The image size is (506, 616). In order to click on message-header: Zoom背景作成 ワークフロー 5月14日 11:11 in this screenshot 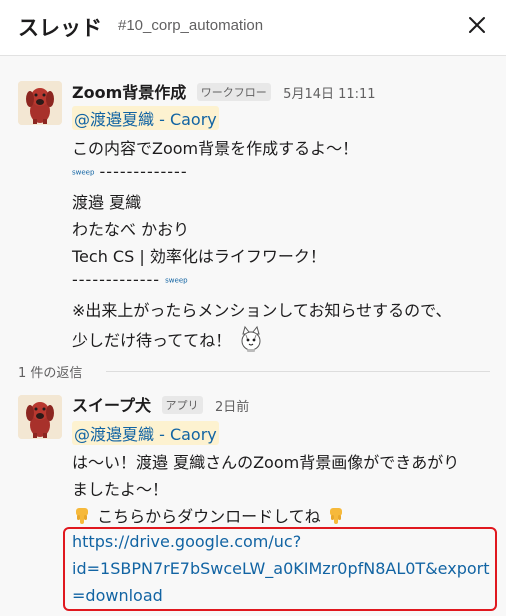, I will do `click(224, 91)`.